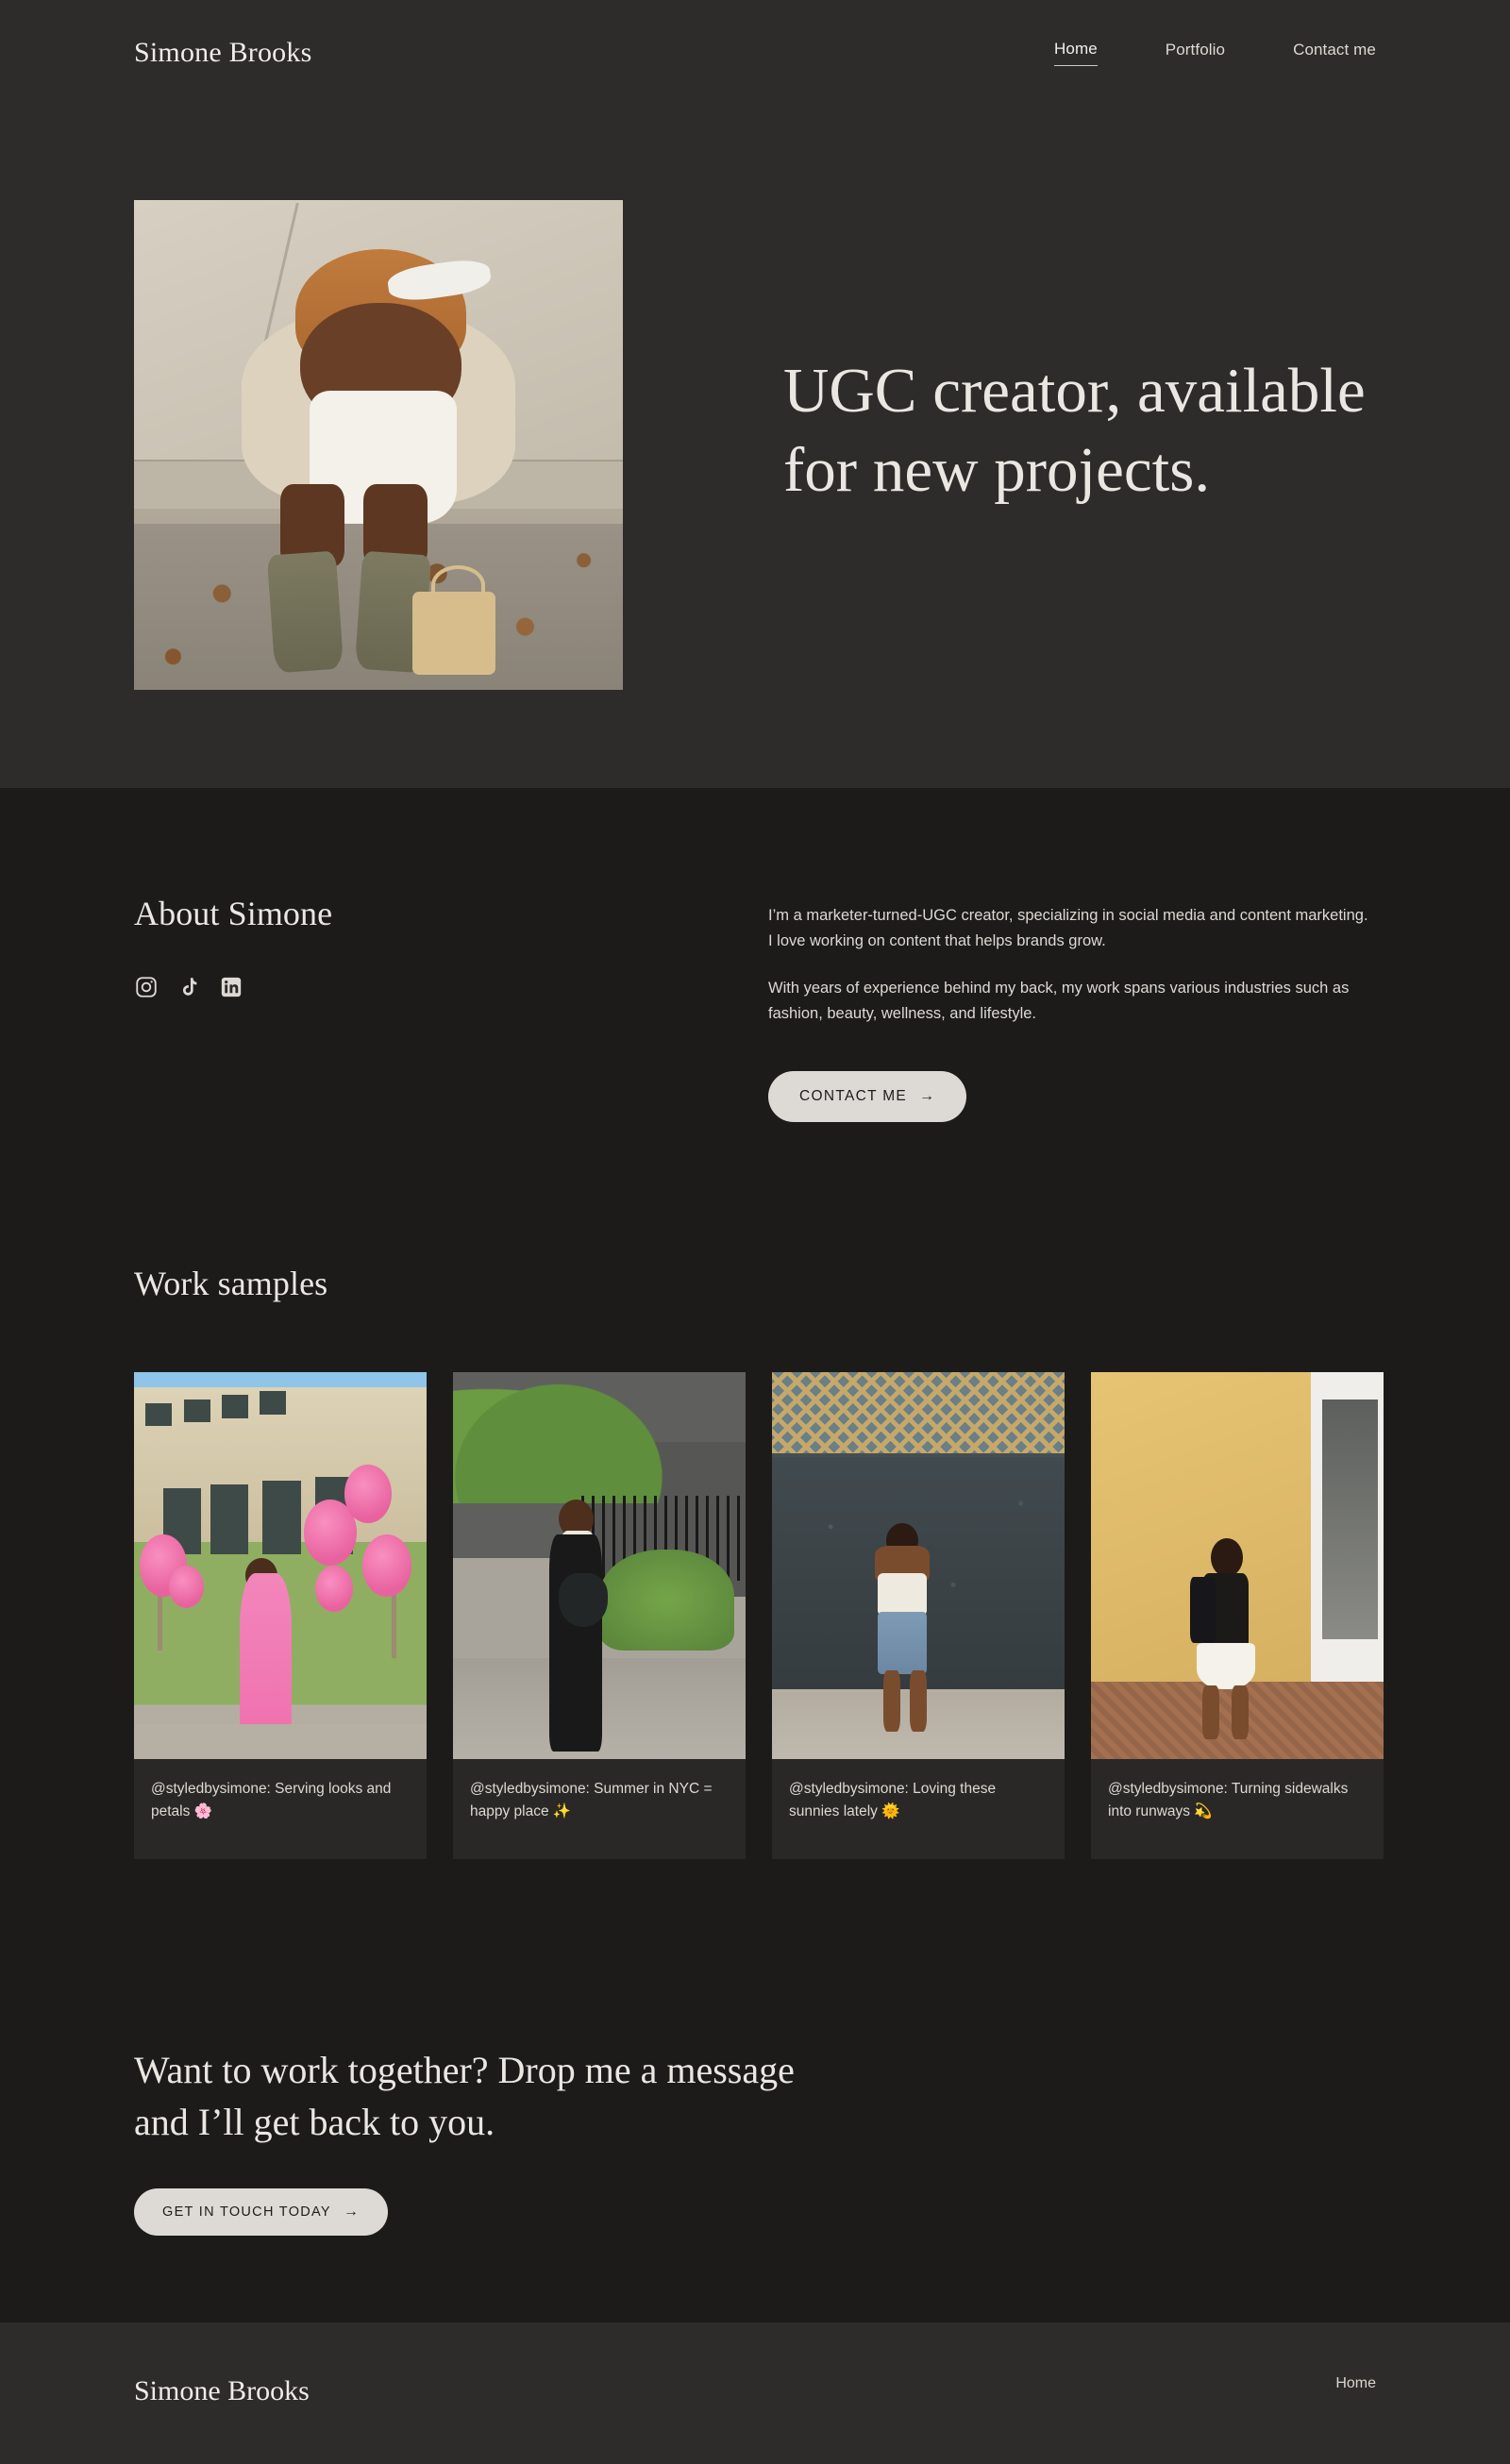  Describe the element at coordinates (378, 445) in the screenshot. I see `hero-image` at that location.